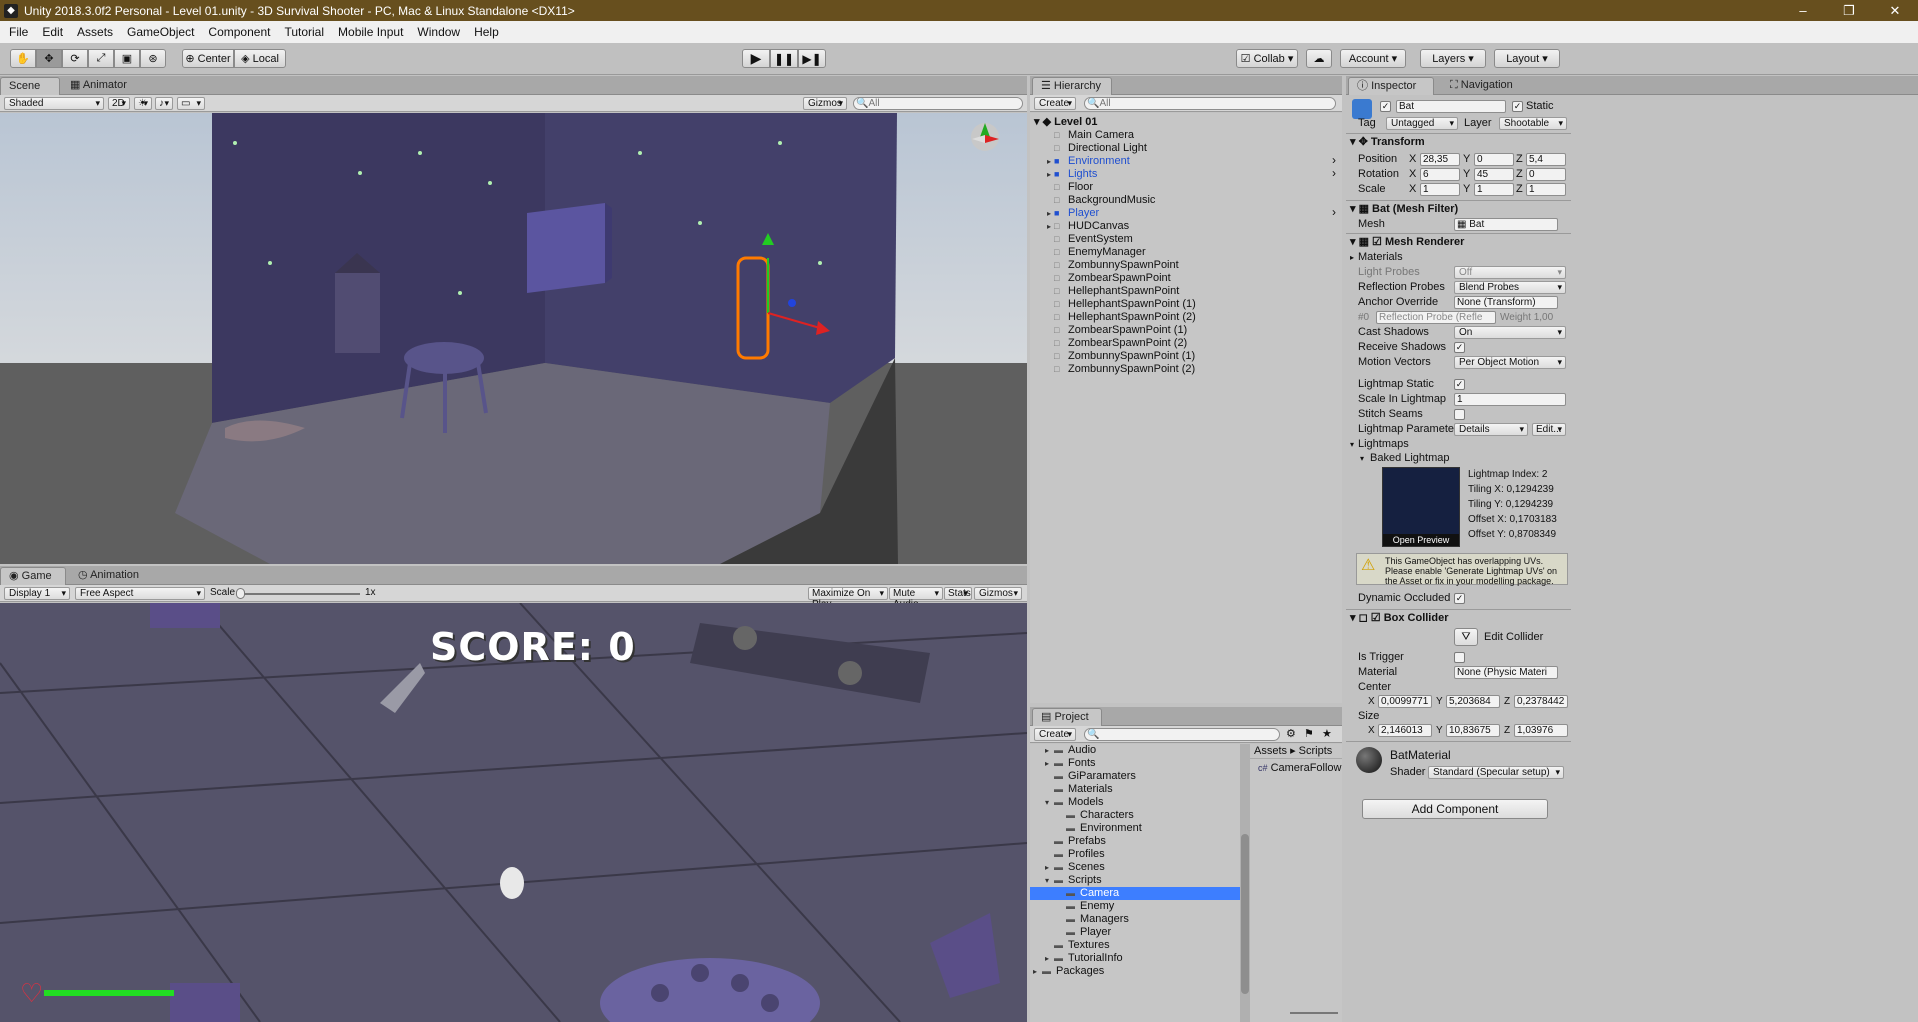 The image size is (1918, 1022). I want to click on project-folder-item: ▬ GiParamaters, so click(1135, 776).